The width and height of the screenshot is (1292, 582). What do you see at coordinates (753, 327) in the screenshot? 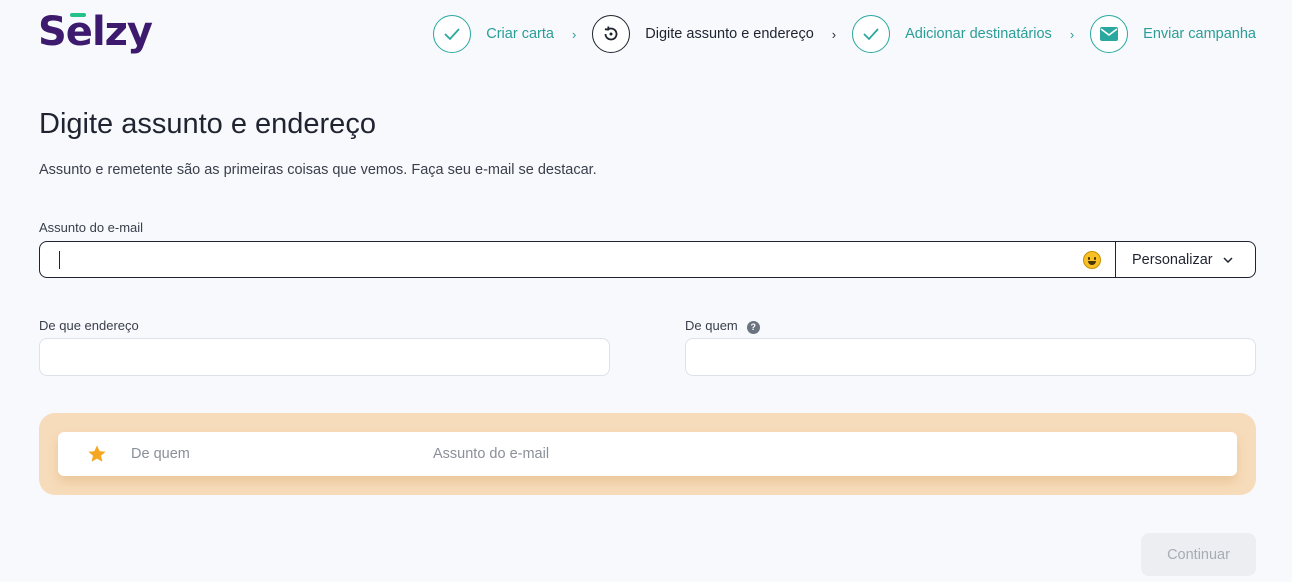
I see `help-icon: ?` at bounding box center [753, 327].